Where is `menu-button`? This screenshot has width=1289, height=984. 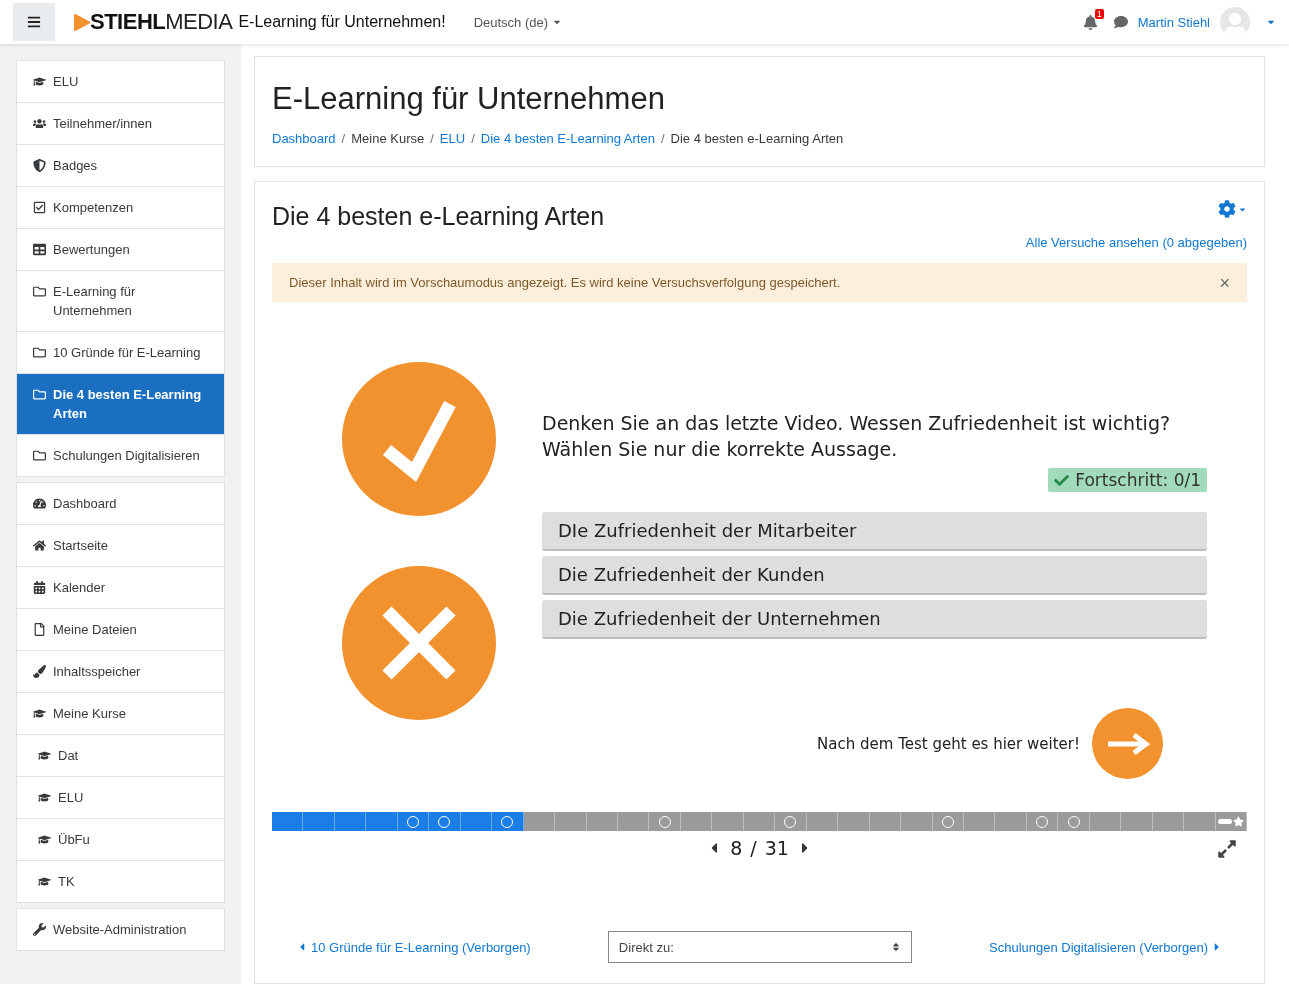
menu-button is located at coordinates (34, 22).